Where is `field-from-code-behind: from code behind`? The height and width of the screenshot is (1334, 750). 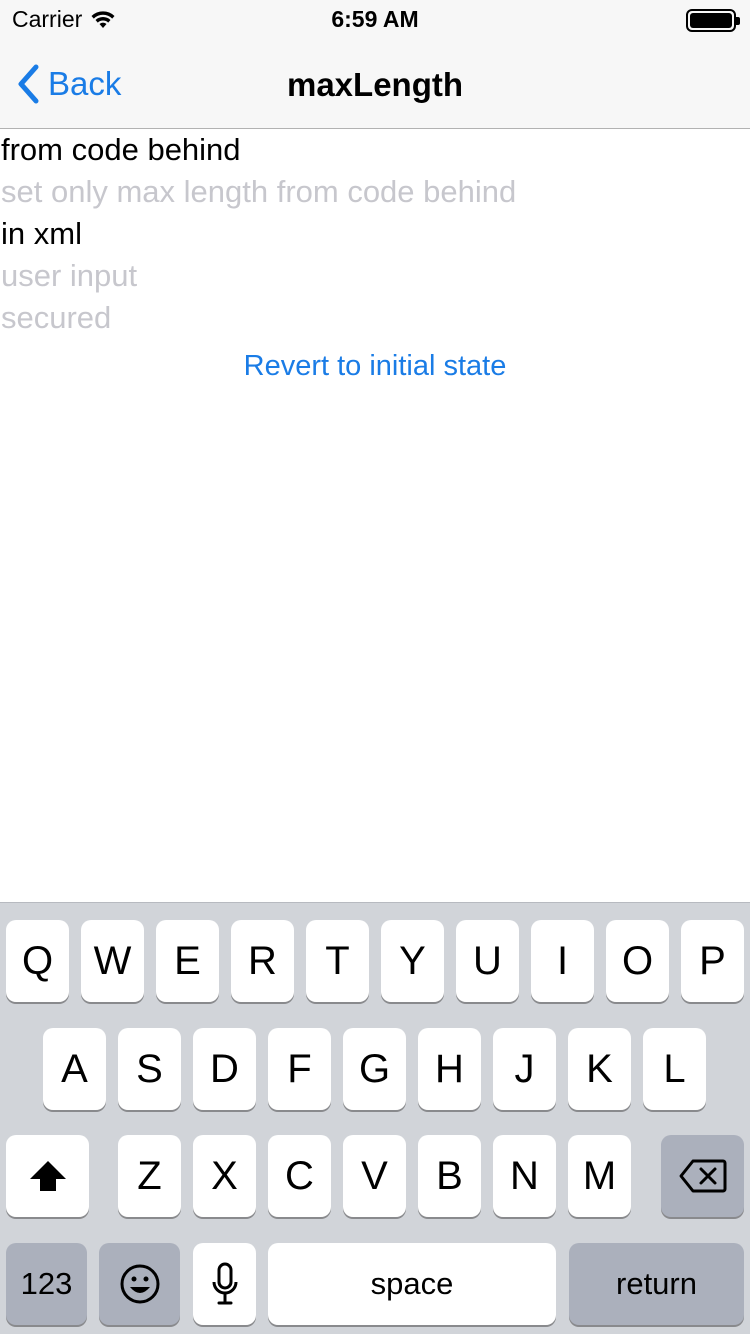 field-from-code-behind: from code behind is located at coordinates (375, 150).